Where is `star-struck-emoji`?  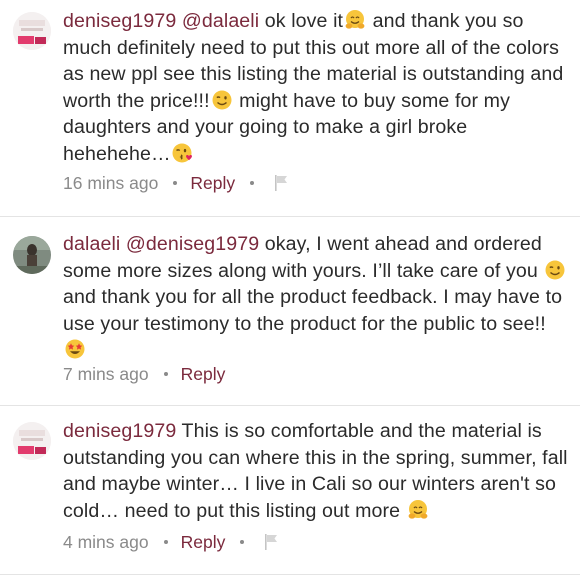
star-struck-emoji is located at coordinates (75, 349).